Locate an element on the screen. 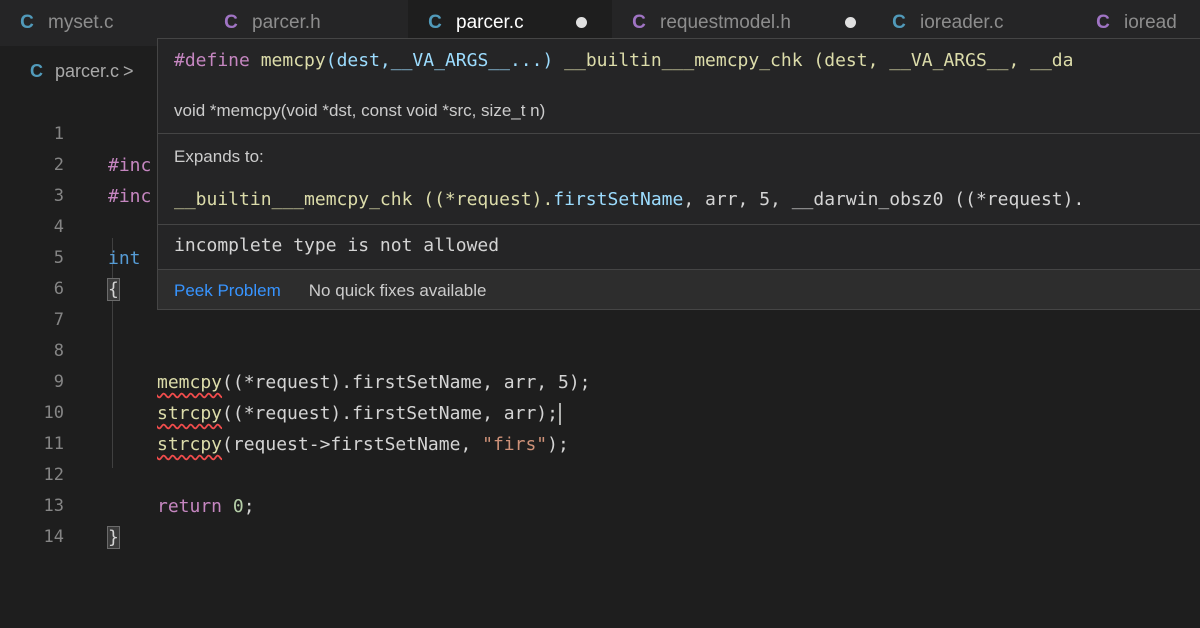 The width and height of the screenshot is (1200, 628). code-line: 13 } is located at coordinates (600, 504).